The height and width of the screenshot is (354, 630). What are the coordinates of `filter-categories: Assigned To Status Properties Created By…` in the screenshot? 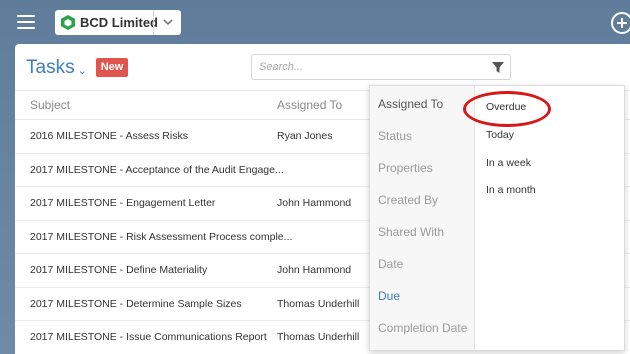 It's located at (422, 218).